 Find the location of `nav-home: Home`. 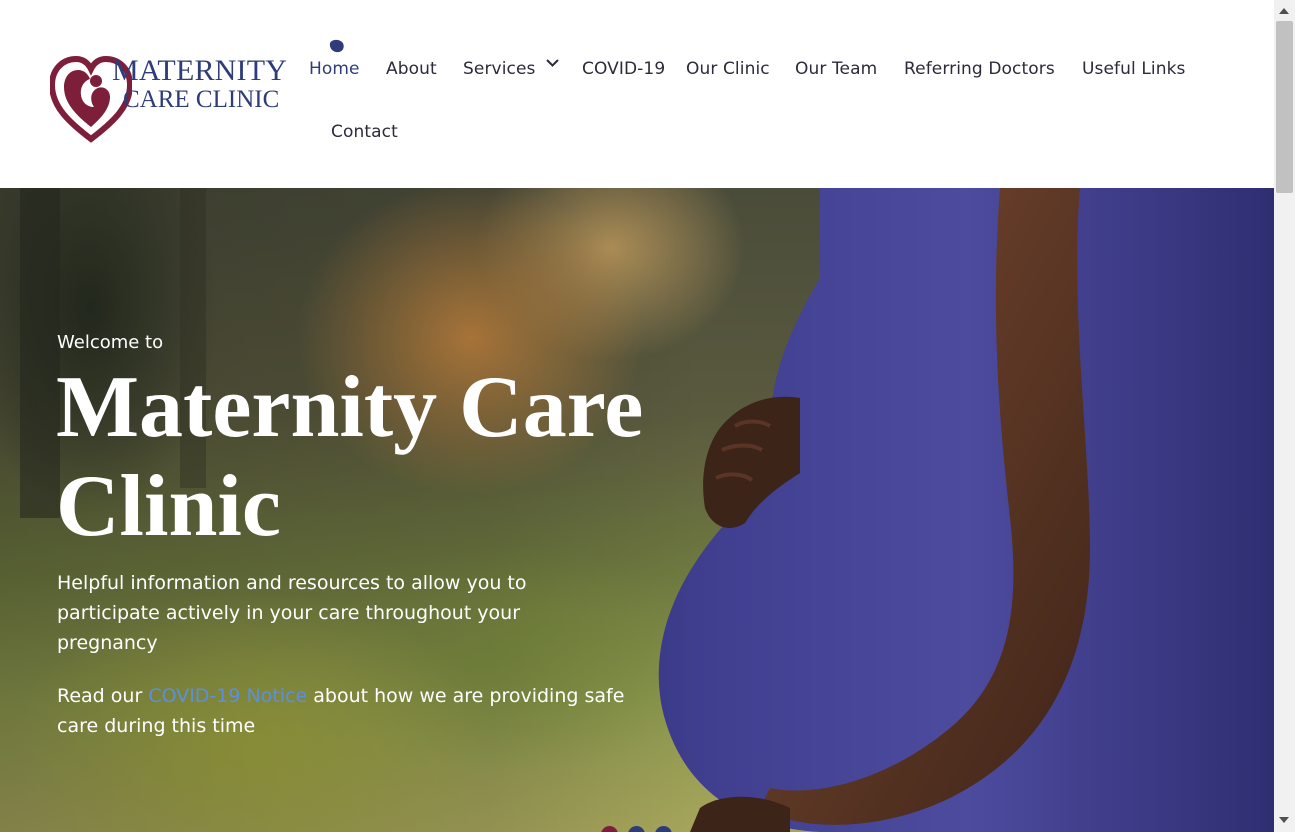

nav-home: Home is located at coordinates (334, 69).